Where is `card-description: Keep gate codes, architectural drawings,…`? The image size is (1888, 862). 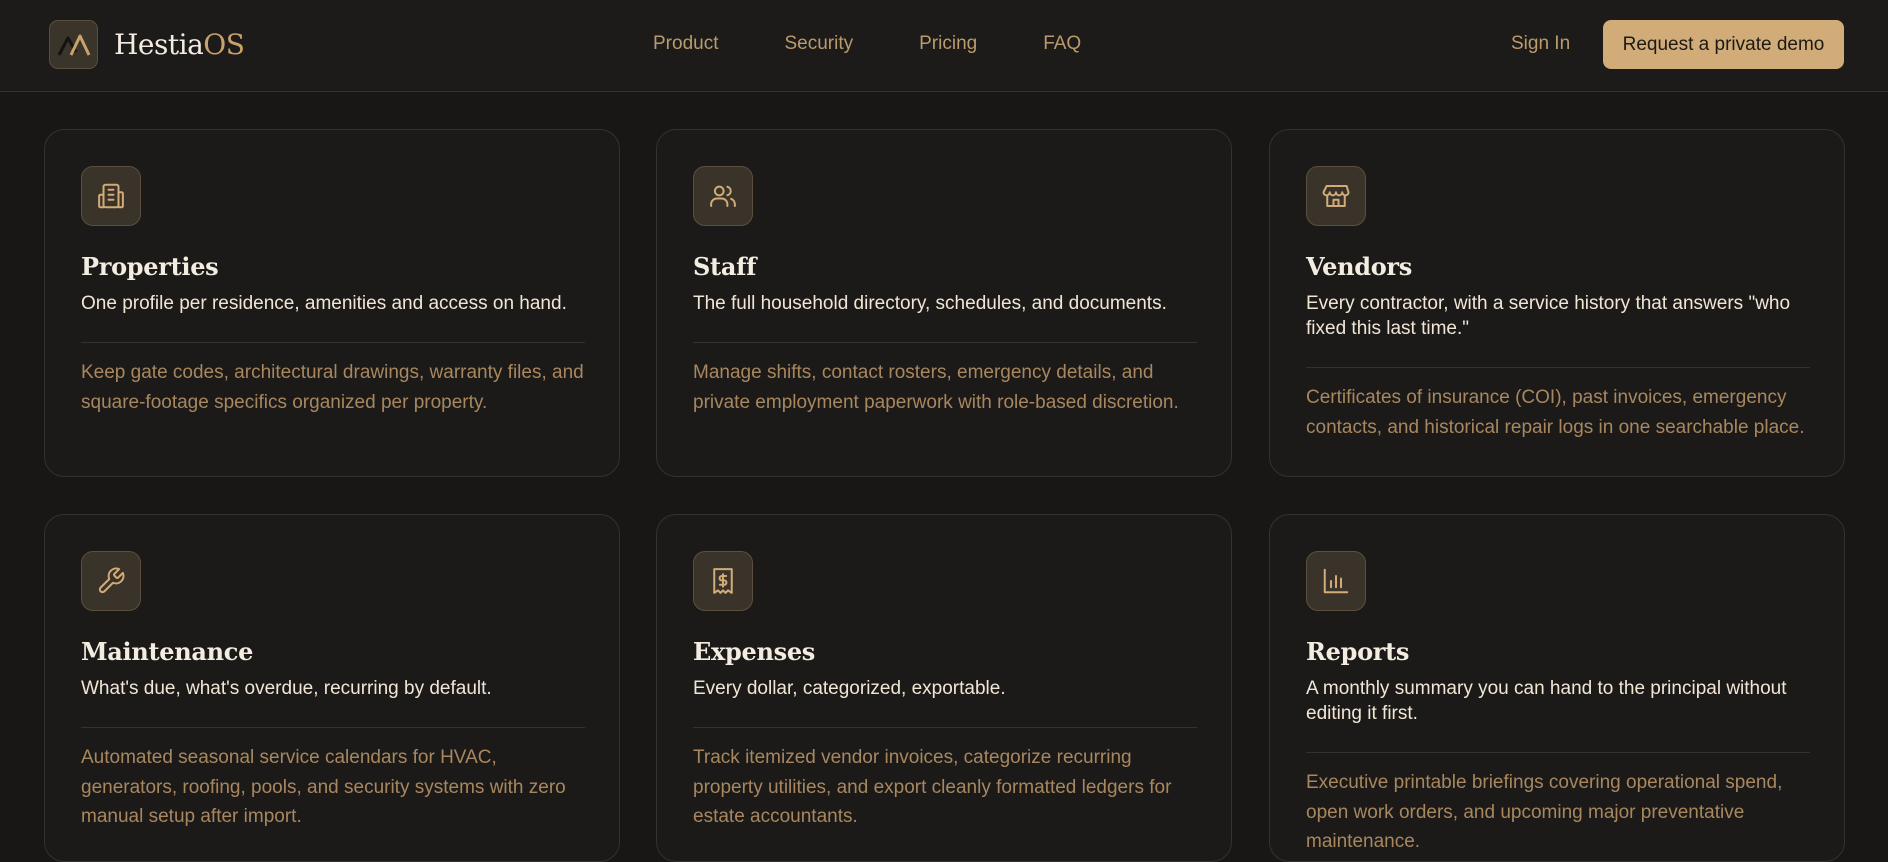 card-description: Keep gate codes, architectural drawings,… is located at coordinates (332, 387).